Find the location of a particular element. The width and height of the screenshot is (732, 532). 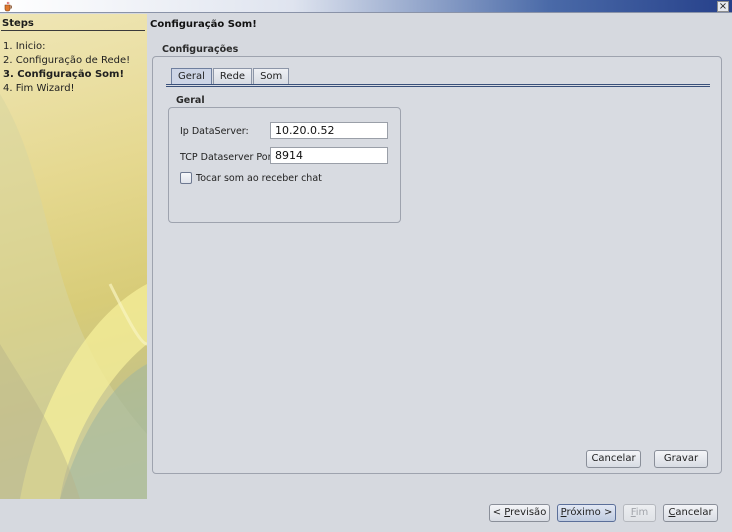

previous-arrow: < is located at coordinates (498, 512).